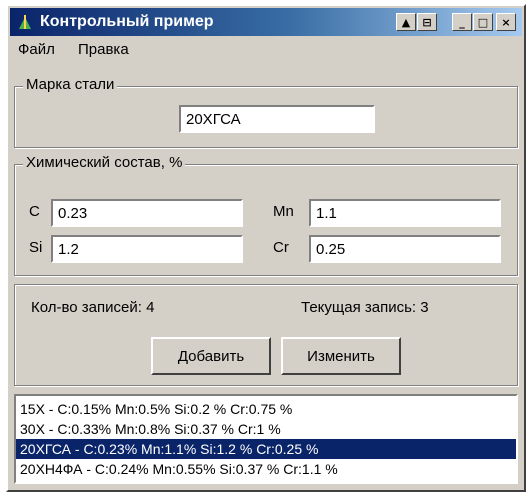  What do you see at coordinates (483, 22) in the screenshot?
I see `maximize-button: □` at bounding box center [483, 22].